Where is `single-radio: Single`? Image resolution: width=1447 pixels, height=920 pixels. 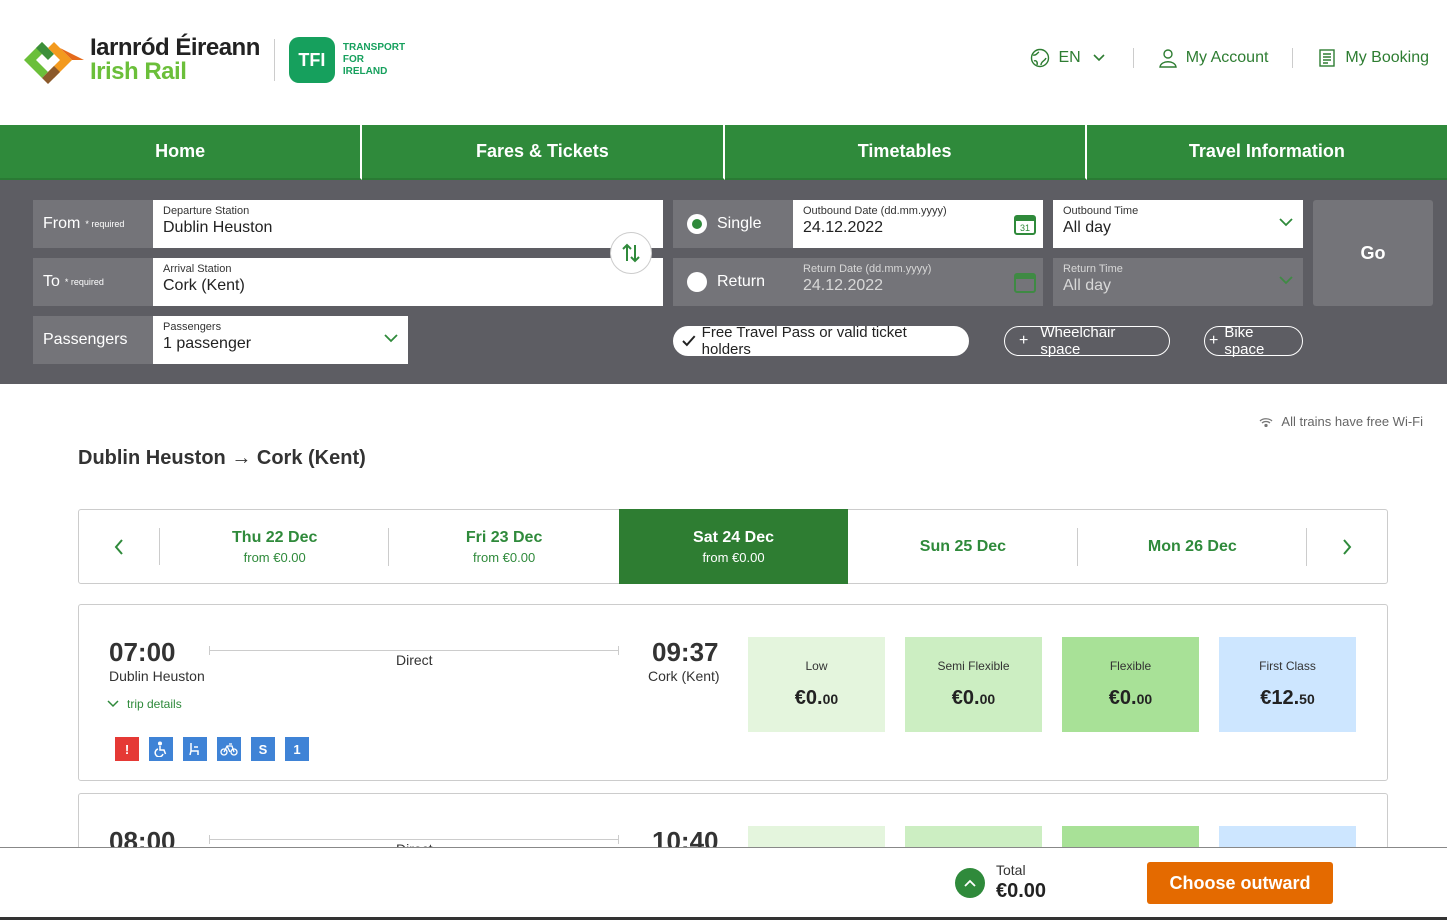 single-radio: Single is located at coordinates (733, 224).